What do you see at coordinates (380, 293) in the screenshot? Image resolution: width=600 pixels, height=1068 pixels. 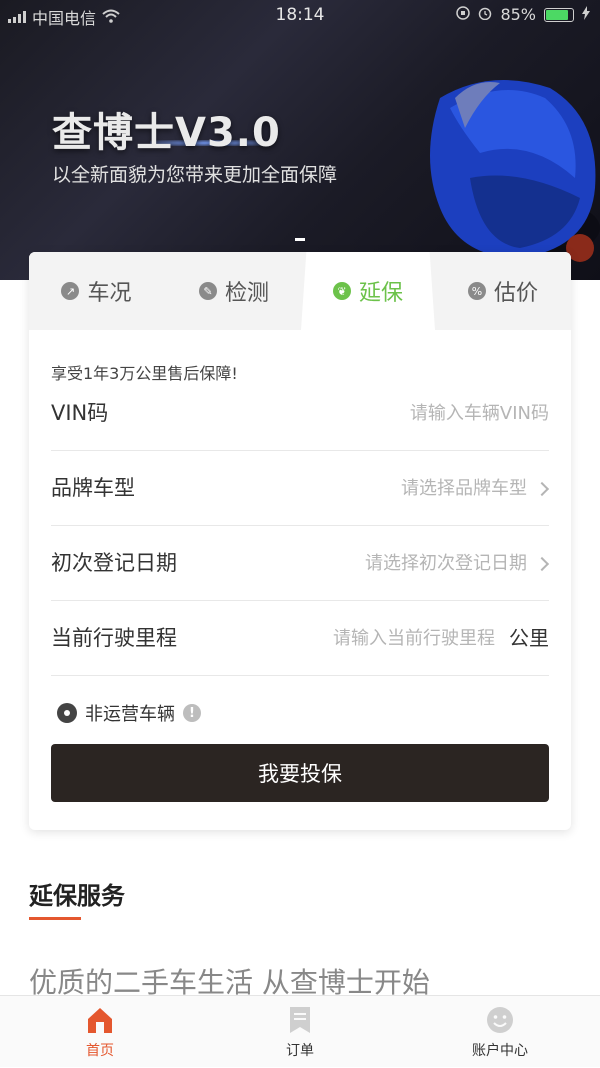 I see `tab-label: 延保` at bounding box center [380, 293].